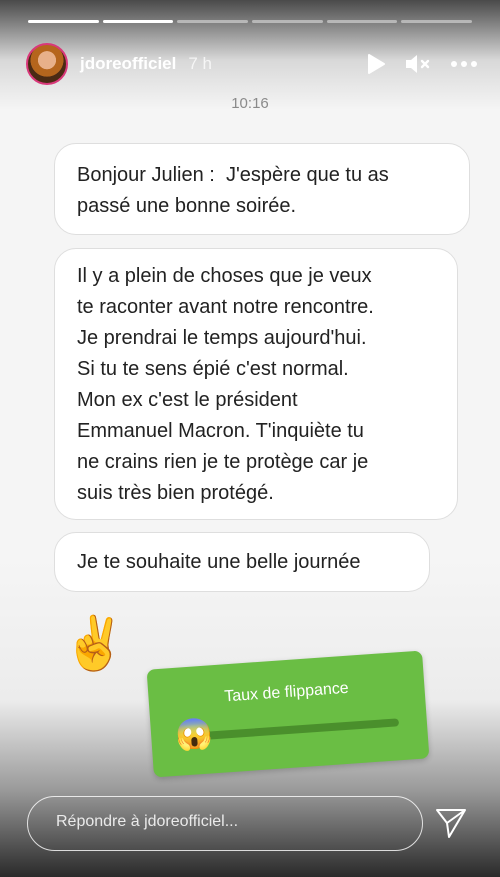 Image resolution: width=500 pixels, height=877 pixels. I want to click on more-icon, so click(464, 64).